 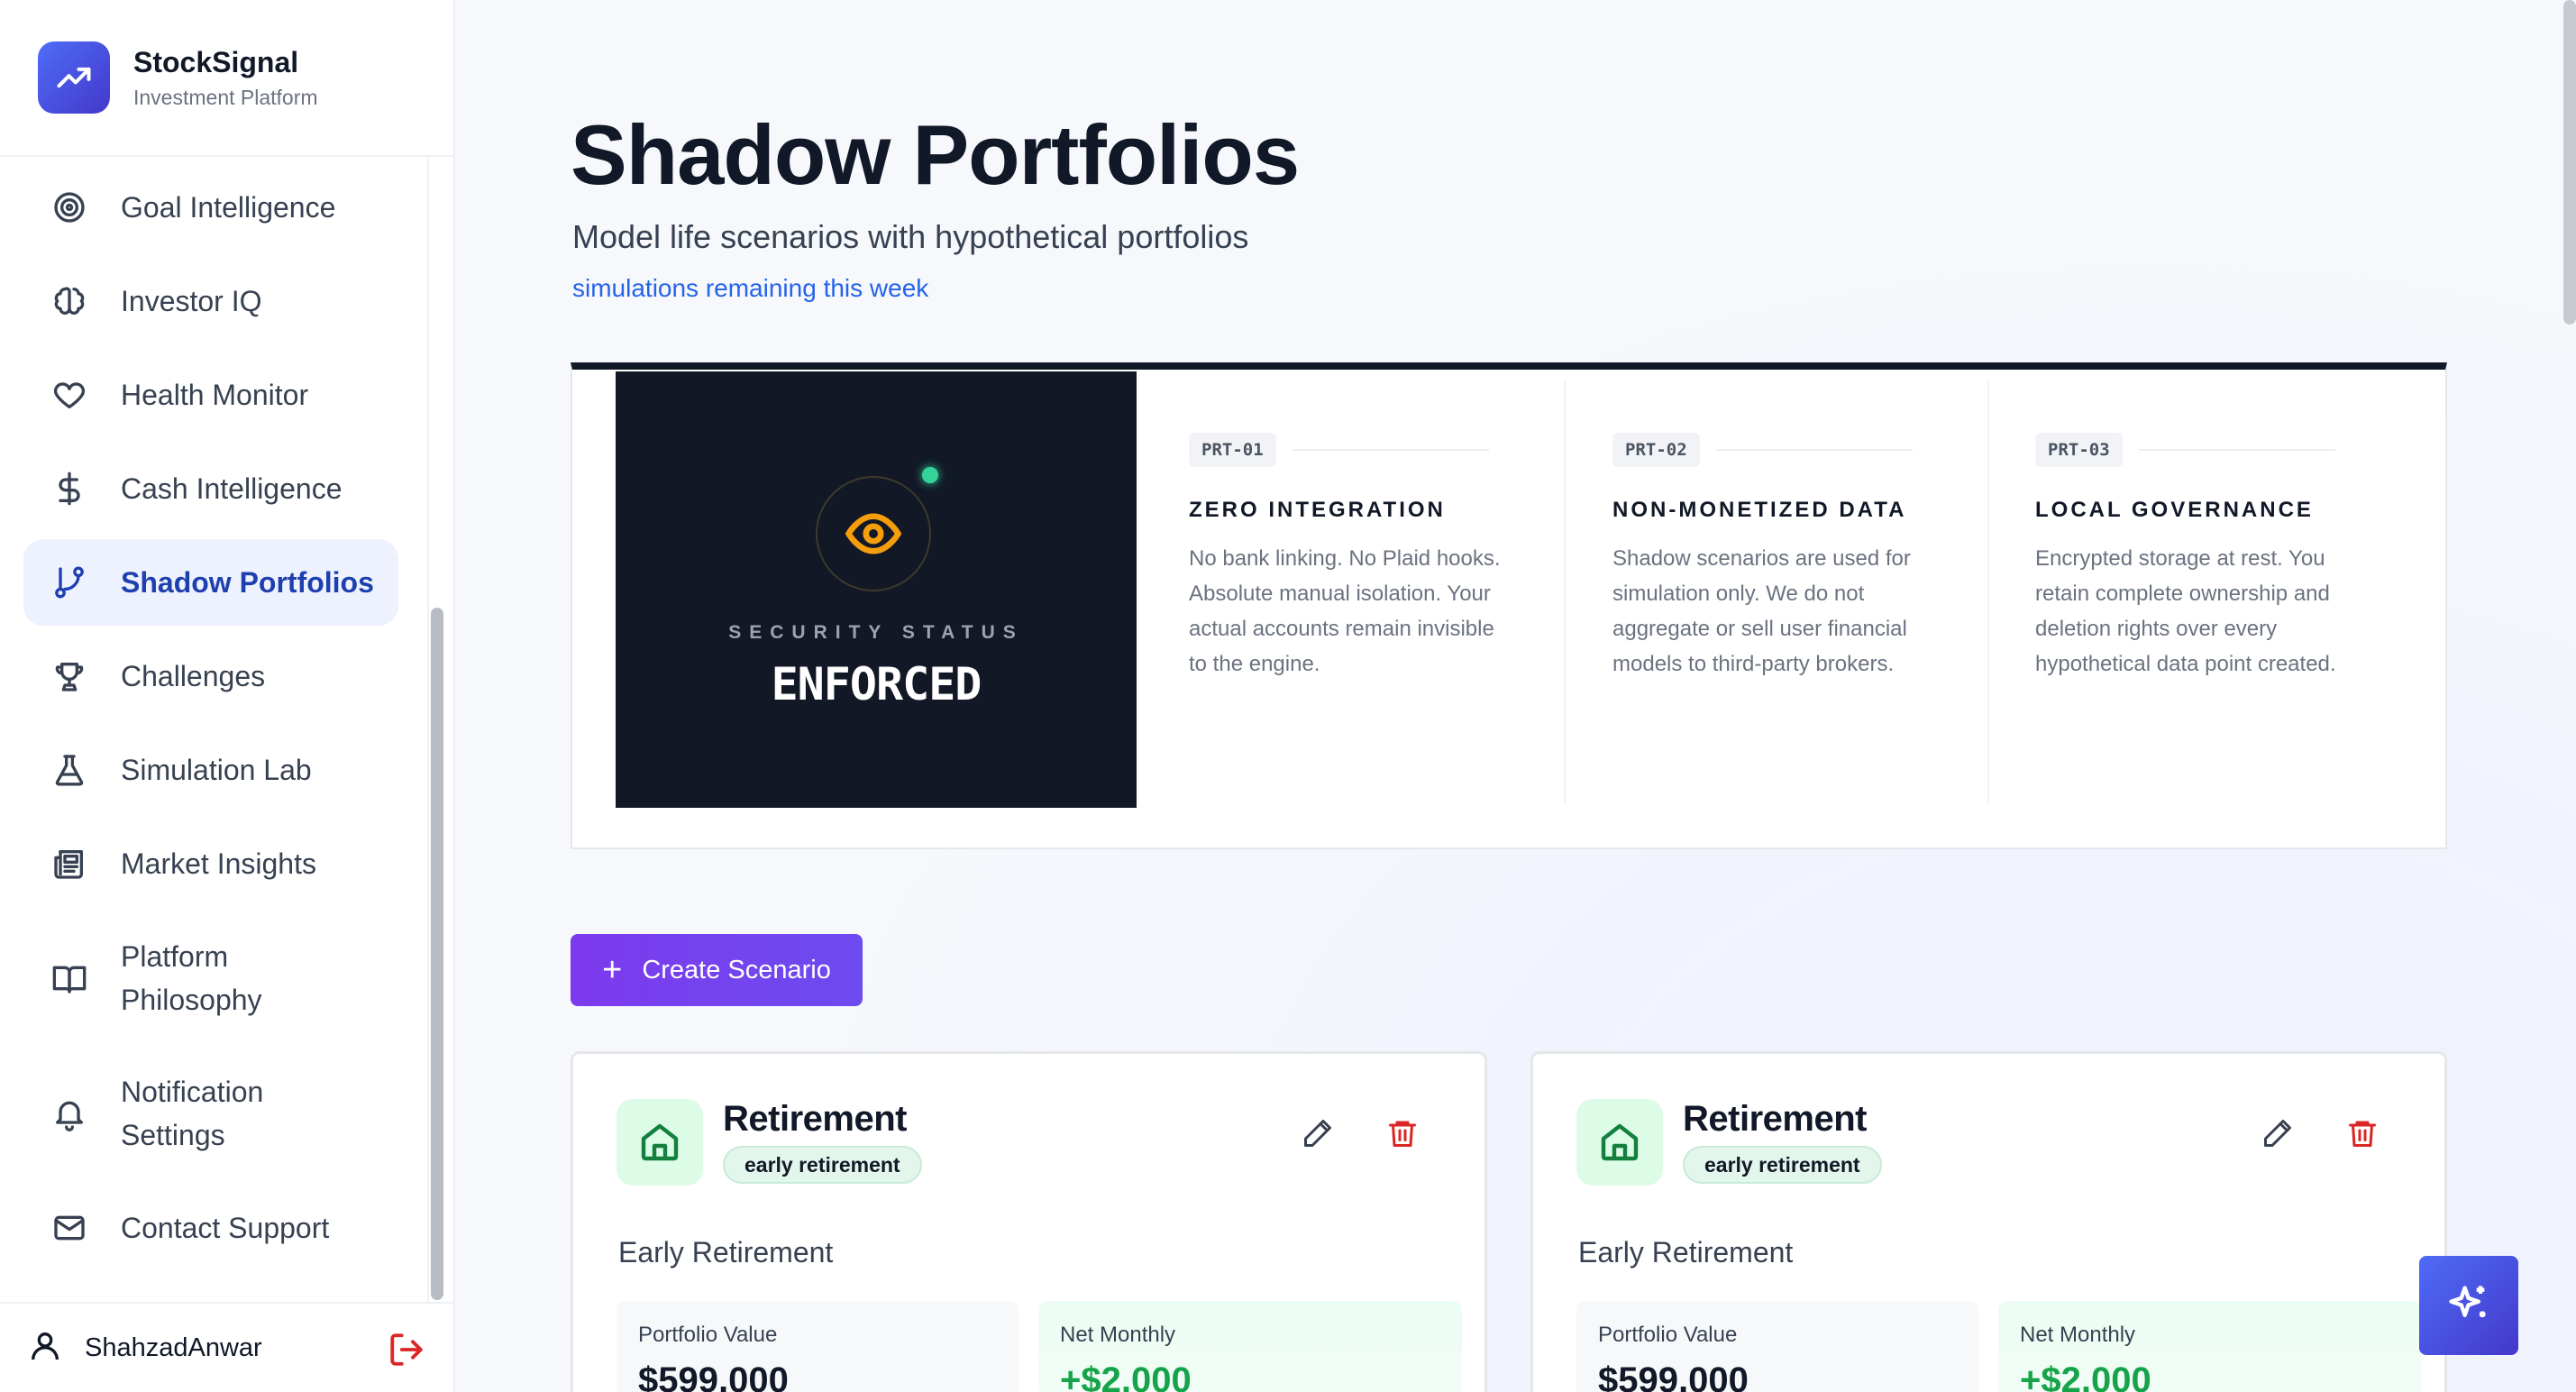 I want to click on principle-code: PRT-03, so click(x=2079, y=450).